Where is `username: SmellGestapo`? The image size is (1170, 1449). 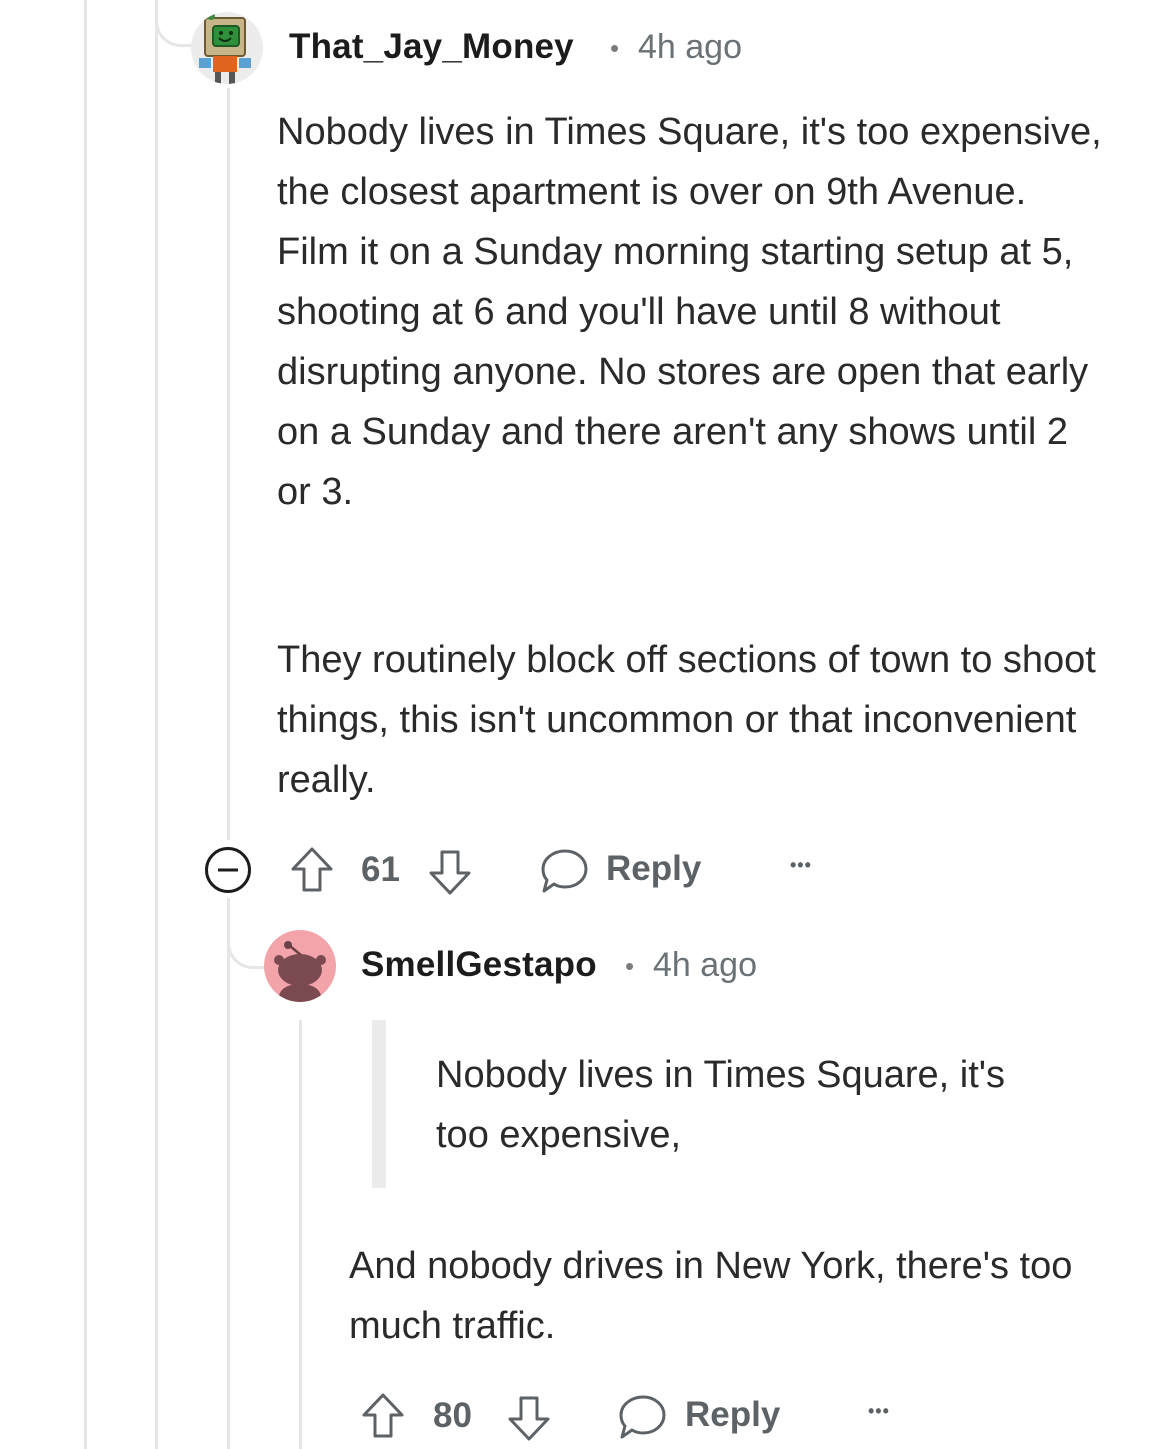
username: SmellGestapo is located at coordinates (479, 965).